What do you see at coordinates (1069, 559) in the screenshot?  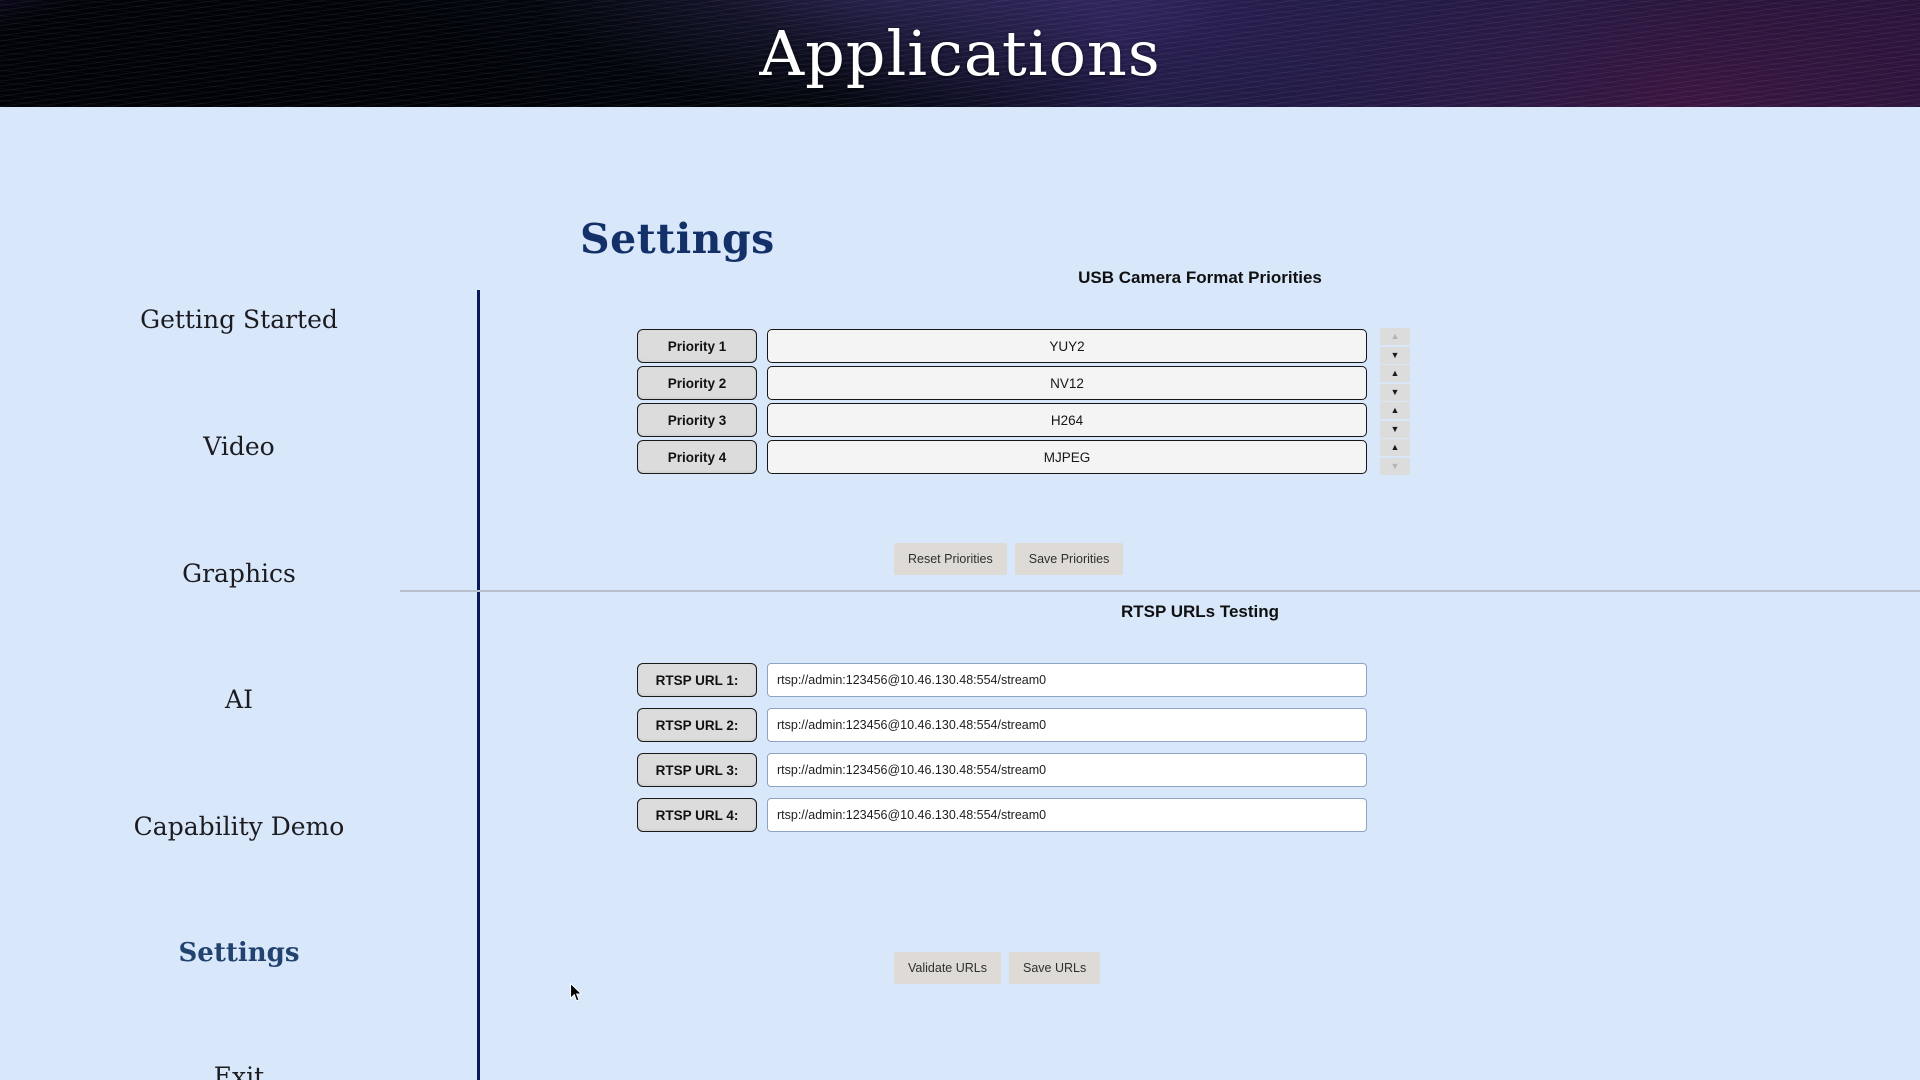 I see `usb-save-priorities-button: Save Priorities` at bounding box center [1069, 559].